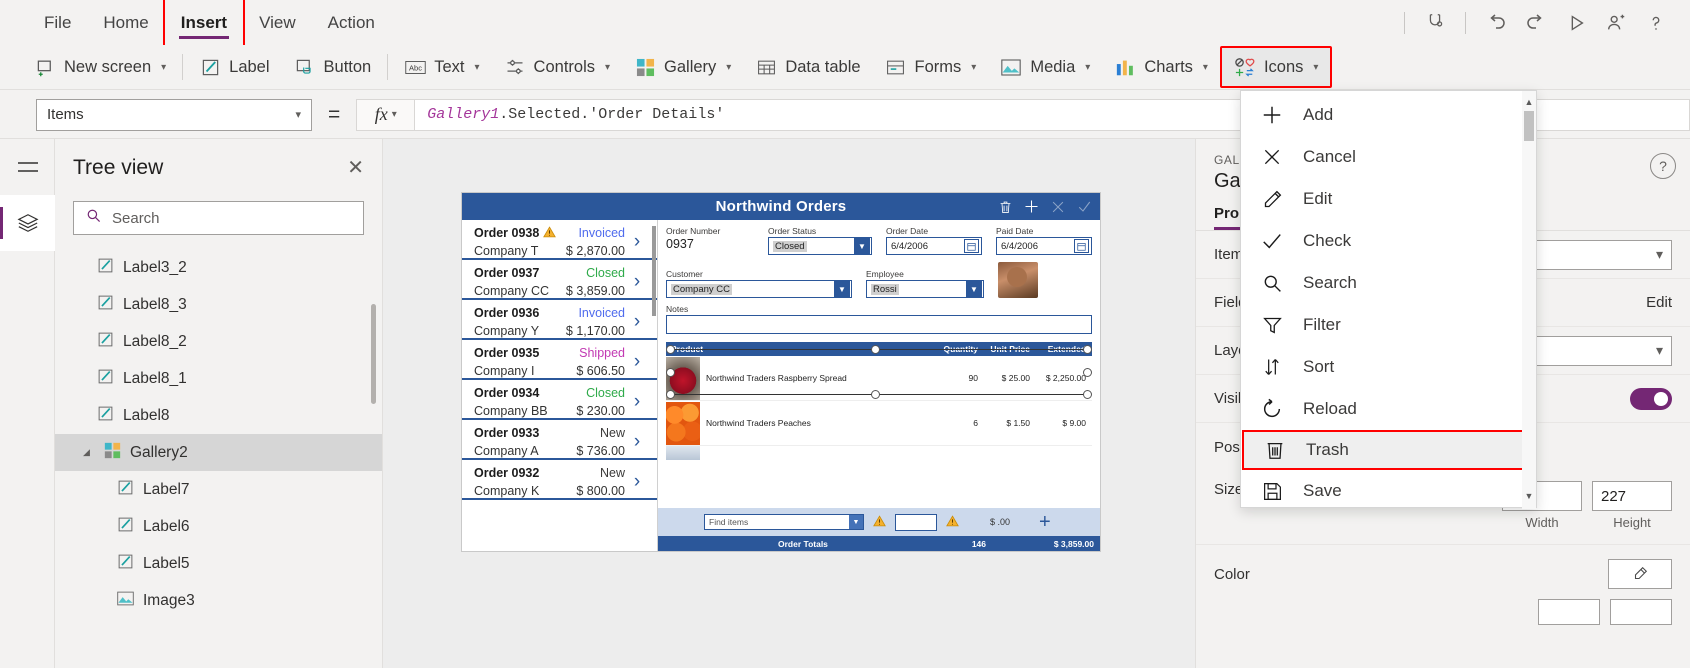  I want to click on icons-menu-scrollbar: ▲ ▼, so click(1529, 300).